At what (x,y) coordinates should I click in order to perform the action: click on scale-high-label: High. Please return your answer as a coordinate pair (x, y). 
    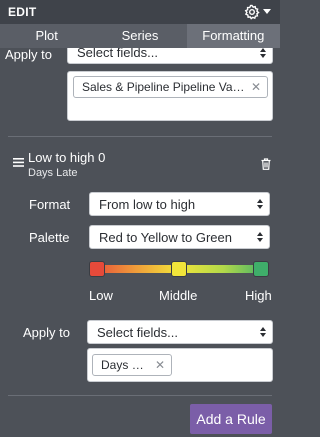
    Looking at the image, I should click on (258, 295).